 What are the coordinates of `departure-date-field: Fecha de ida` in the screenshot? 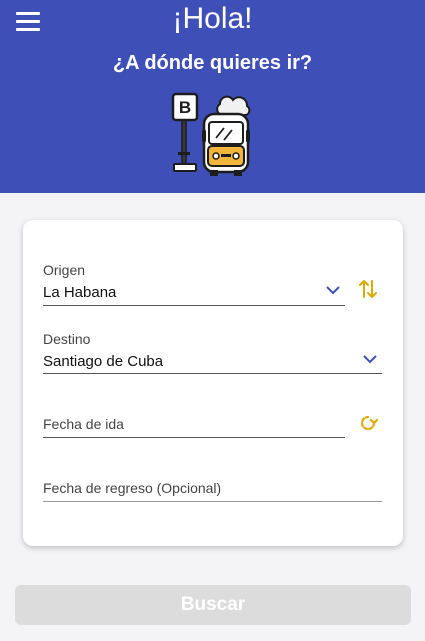 It's located at (194, 427).